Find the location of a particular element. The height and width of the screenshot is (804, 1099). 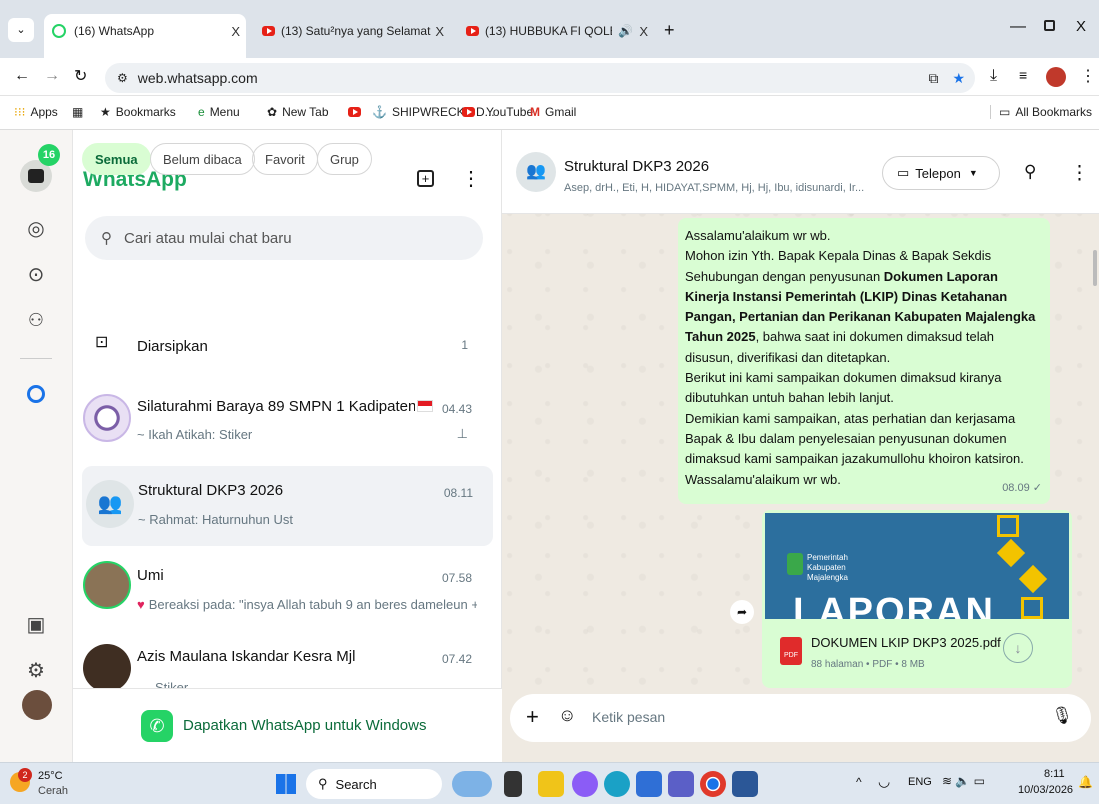

widgets-icon is located at coordinates (472, 784).